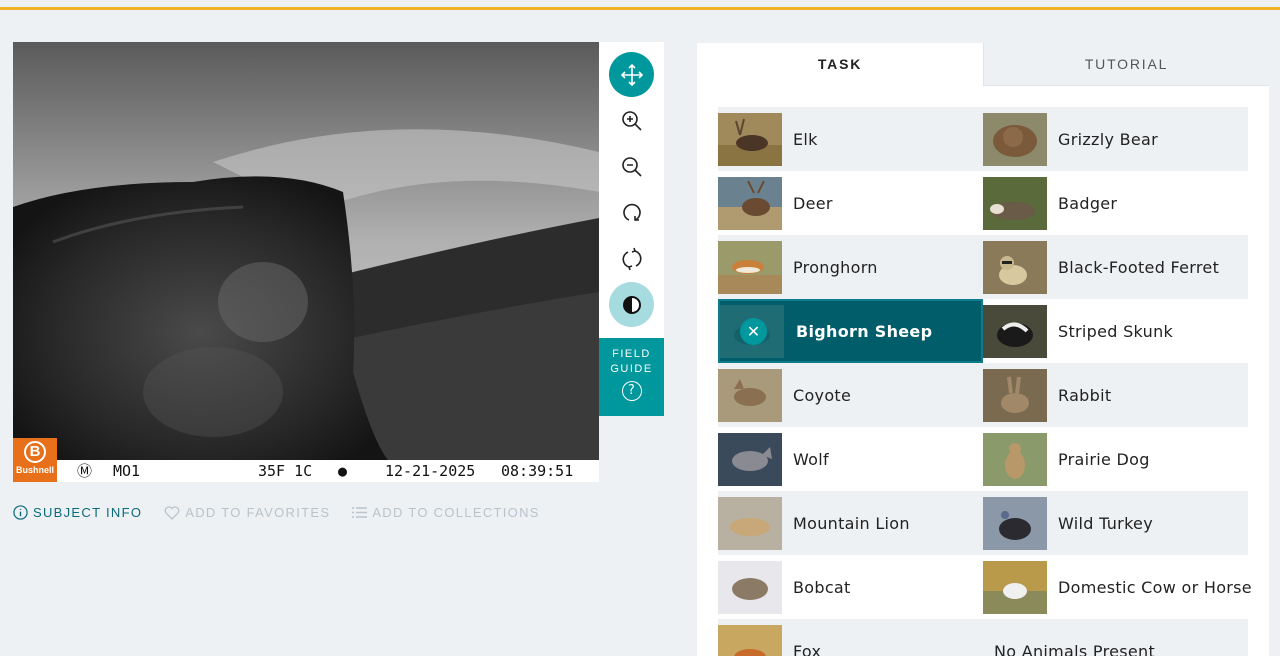  What do you see at coordinates (88, 512) in the screenshot?
I see `subject-info-label: SUBJECT INFO` at bounding box center [88, 512].